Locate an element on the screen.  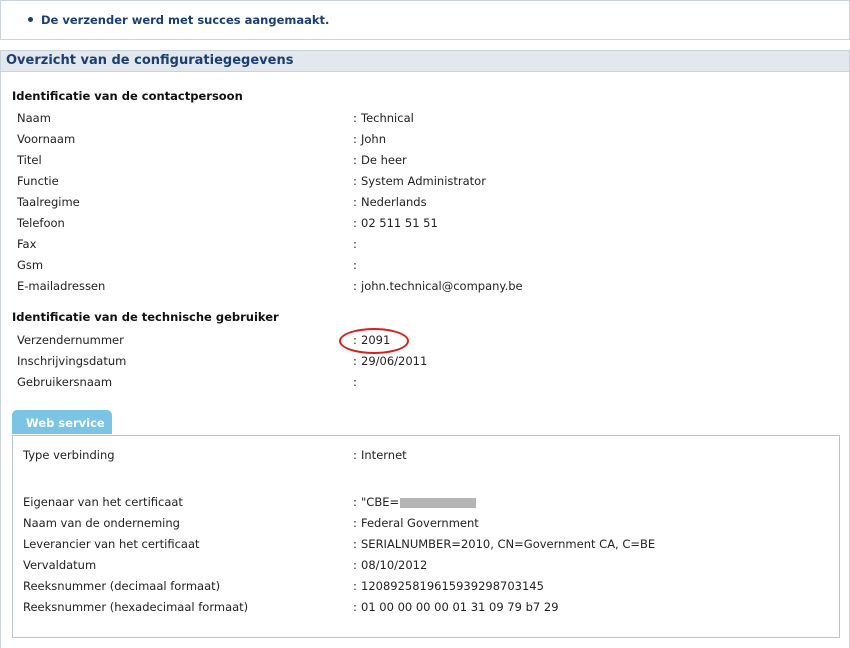
row-value: john.technical@company.be is located at coordinates (442, 286).